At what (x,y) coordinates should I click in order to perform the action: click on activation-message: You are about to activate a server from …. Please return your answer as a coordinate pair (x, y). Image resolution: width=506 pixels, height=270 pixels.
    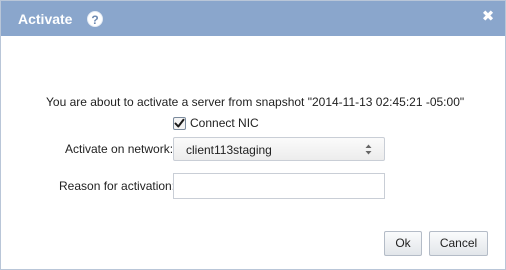
    Looking at the image, I should click on (255, 102).